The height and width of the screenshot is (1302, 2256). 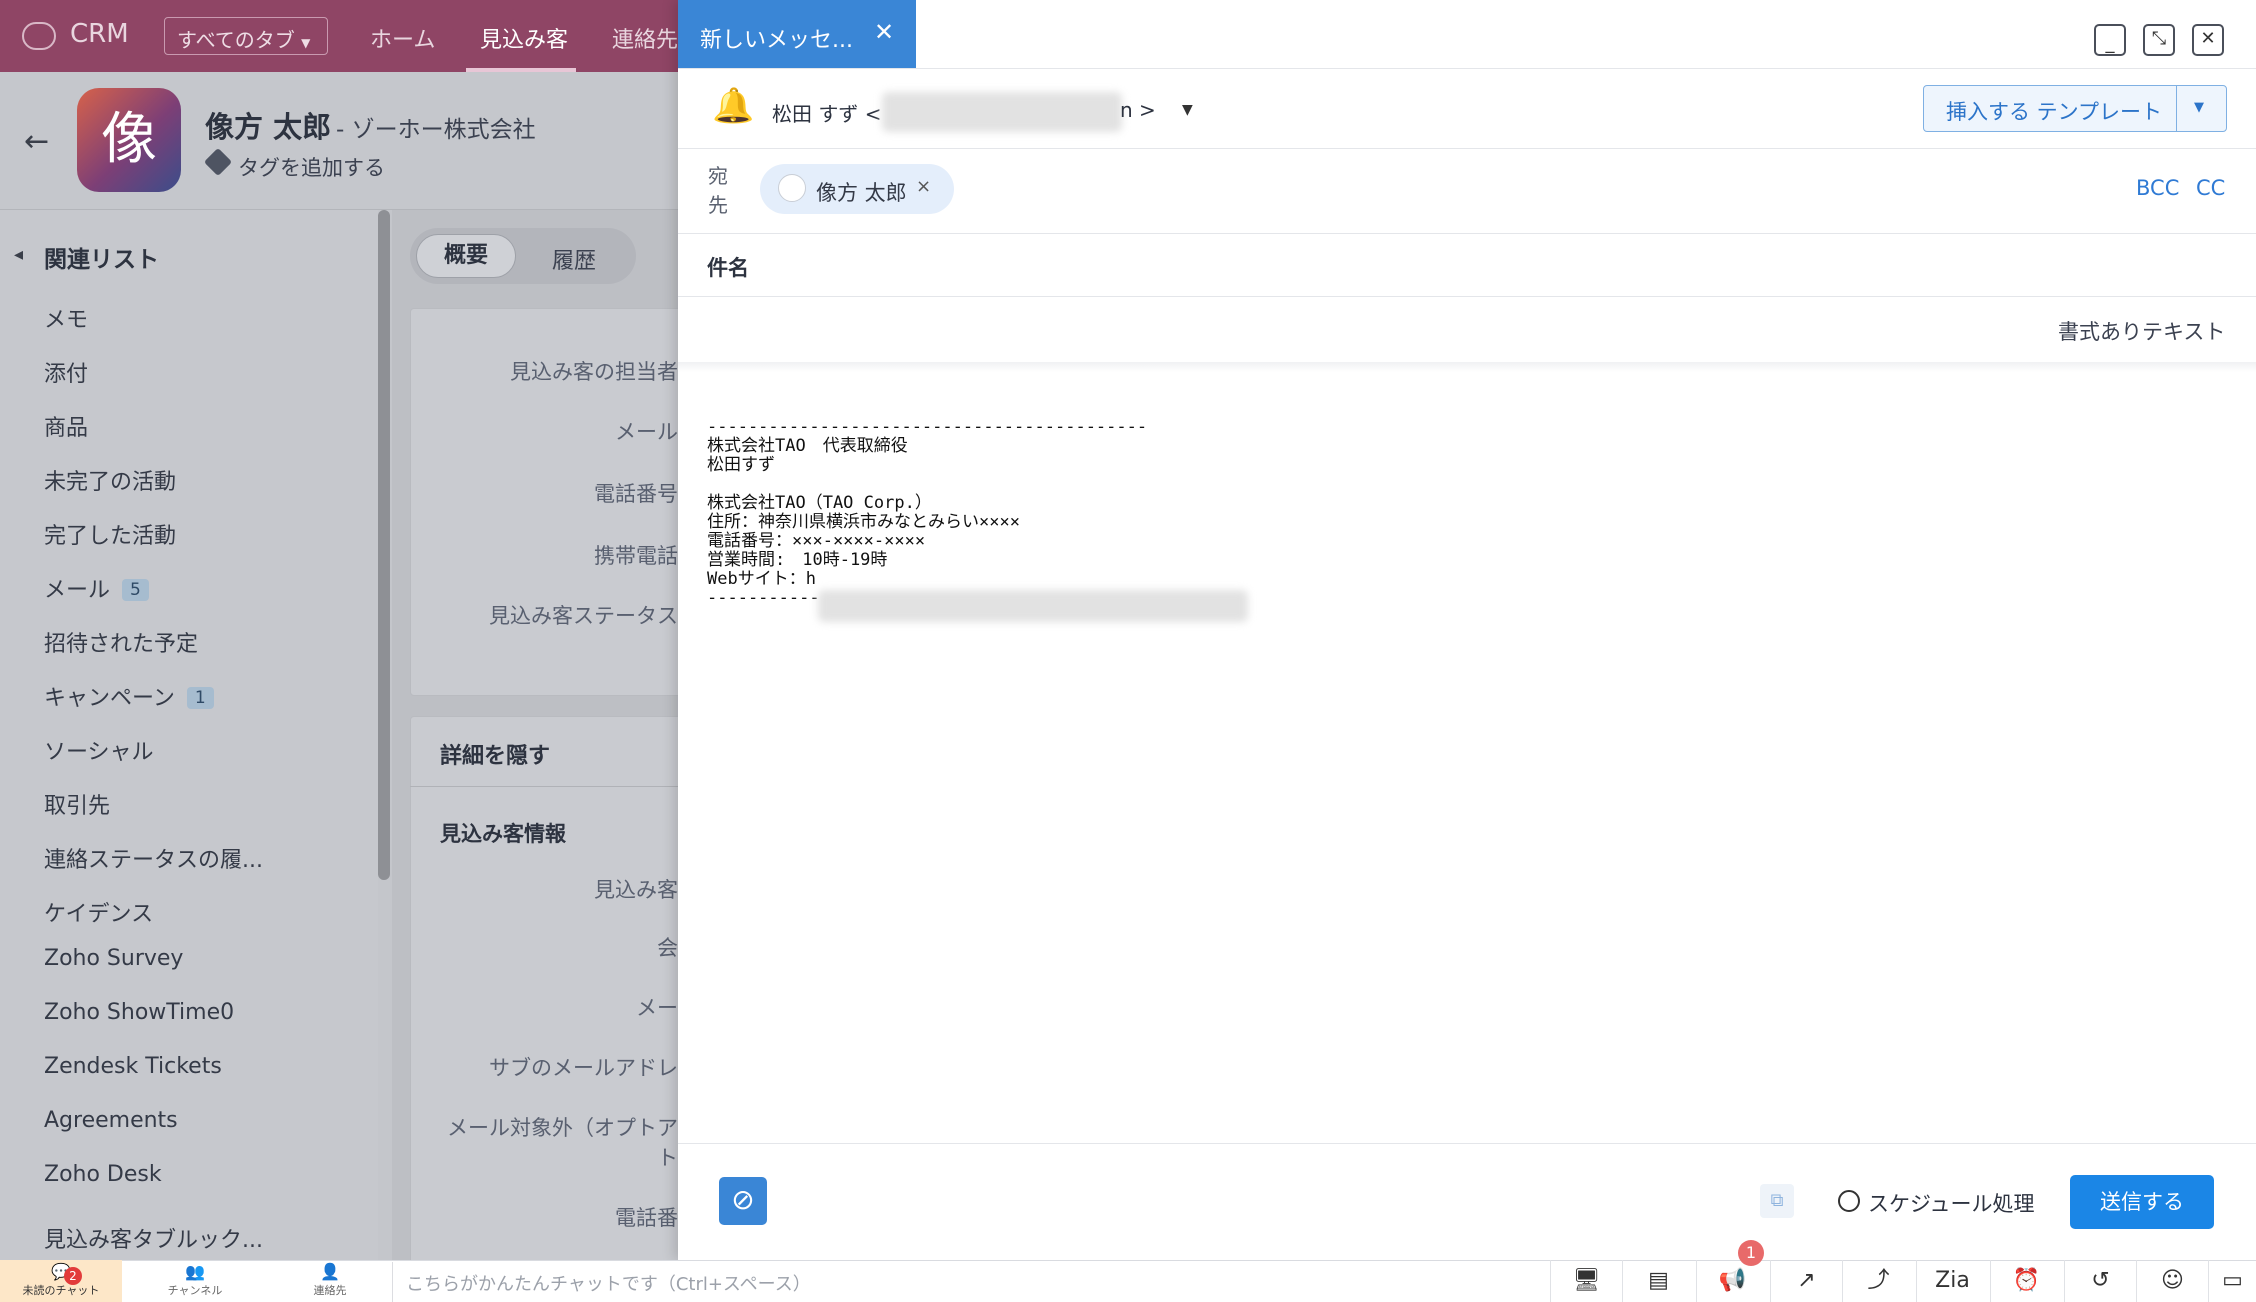 I want to click on field-label-mobile: 携帯電話, so click(x=636, y=556).